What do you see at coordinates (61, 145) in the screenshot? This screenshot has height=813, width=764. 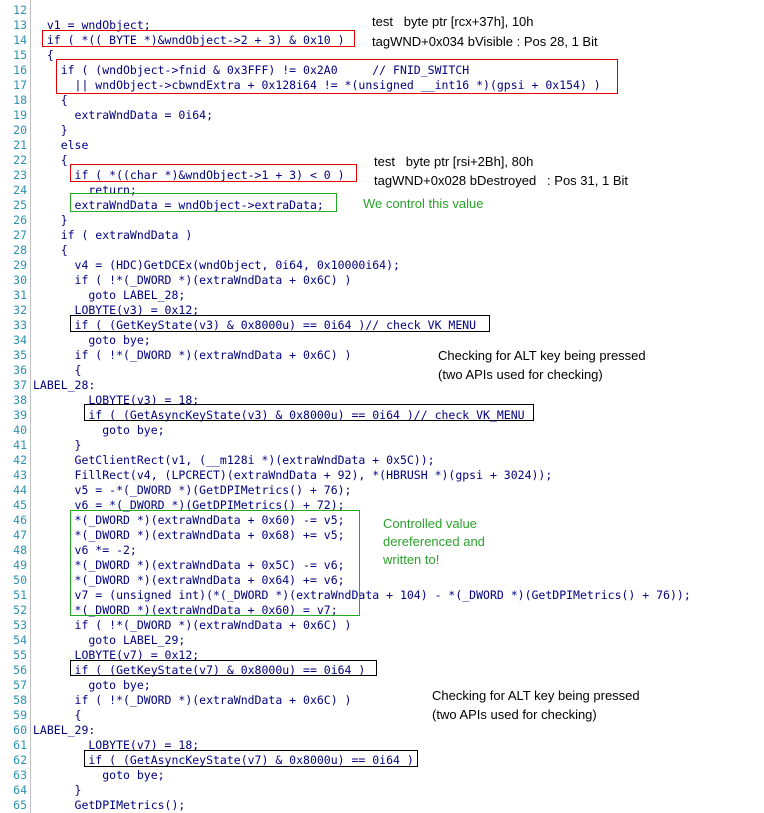 I see `code-text: else` at bounding box center [61, 145].